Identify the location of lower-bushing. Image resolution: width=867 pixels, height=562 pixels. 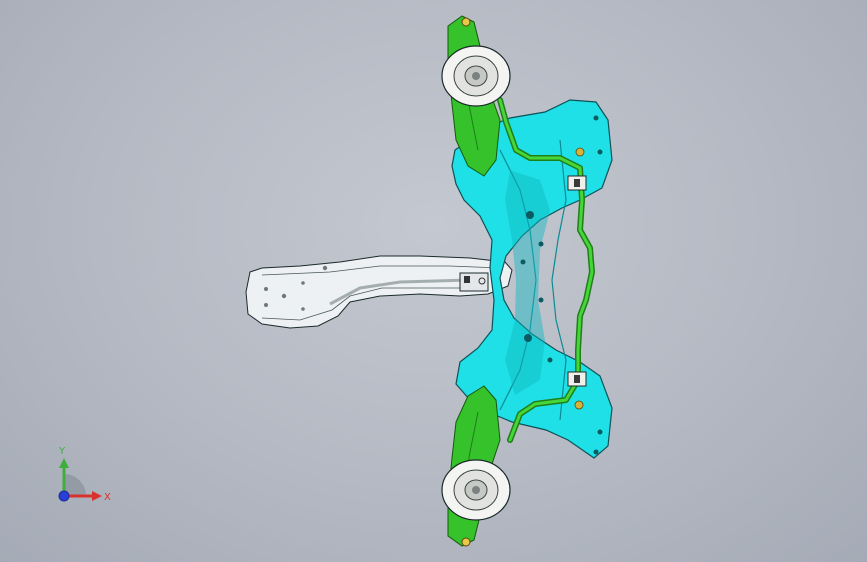
(476, 490).